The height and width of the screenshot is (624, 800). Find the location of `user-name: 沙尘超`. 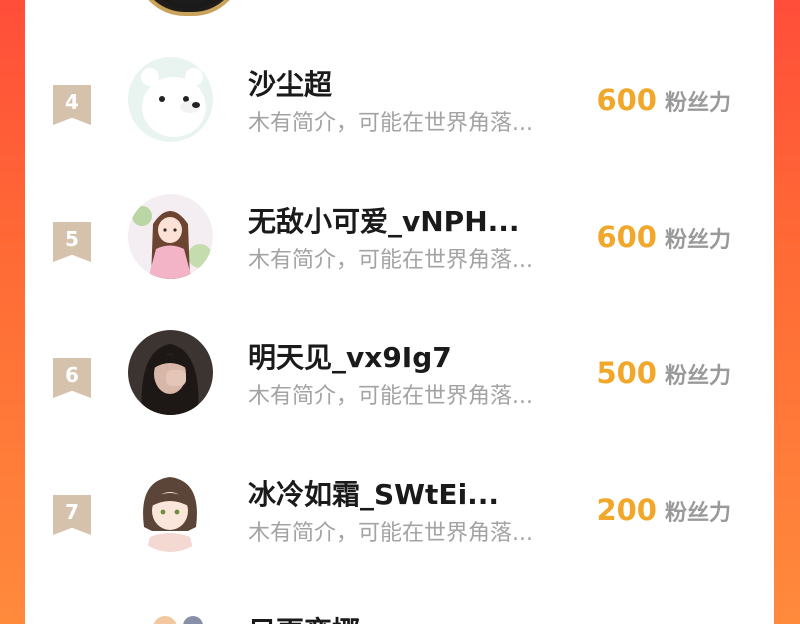

user-name: 沙尘超 is located at coordinates (290, 83).